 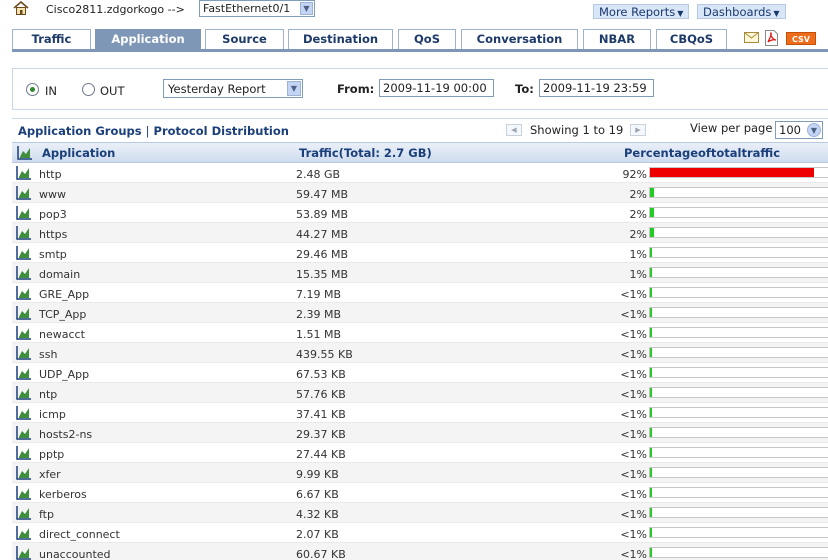 I want to click on from-date-field: 2009-11-19 00:00, so click(x=436, y=88).